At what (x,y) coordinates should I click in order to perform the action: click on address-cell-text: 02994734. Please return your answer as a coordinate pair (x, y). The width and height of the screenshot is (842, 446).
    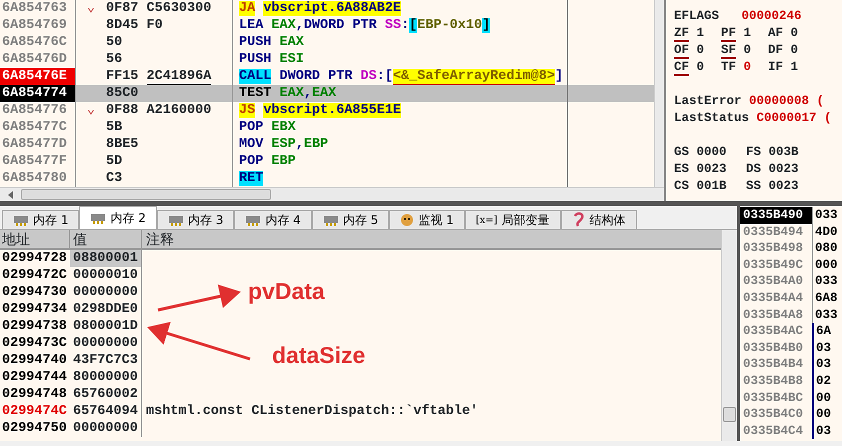
    Looking at the image, I should click on (34, 309).